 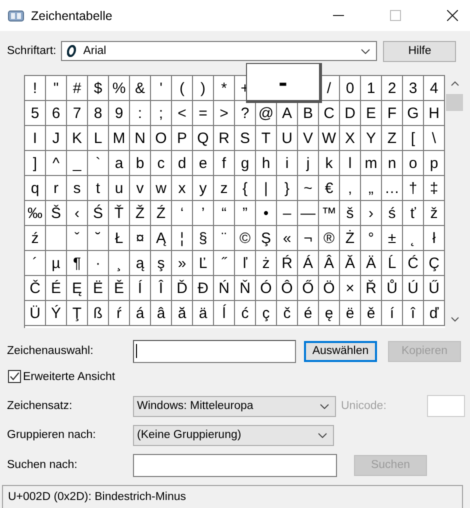 What do you see at coordinates (392, 263) in the screenshot?
I see `character-cell: Ĺ` at bounding box center [392, 263].